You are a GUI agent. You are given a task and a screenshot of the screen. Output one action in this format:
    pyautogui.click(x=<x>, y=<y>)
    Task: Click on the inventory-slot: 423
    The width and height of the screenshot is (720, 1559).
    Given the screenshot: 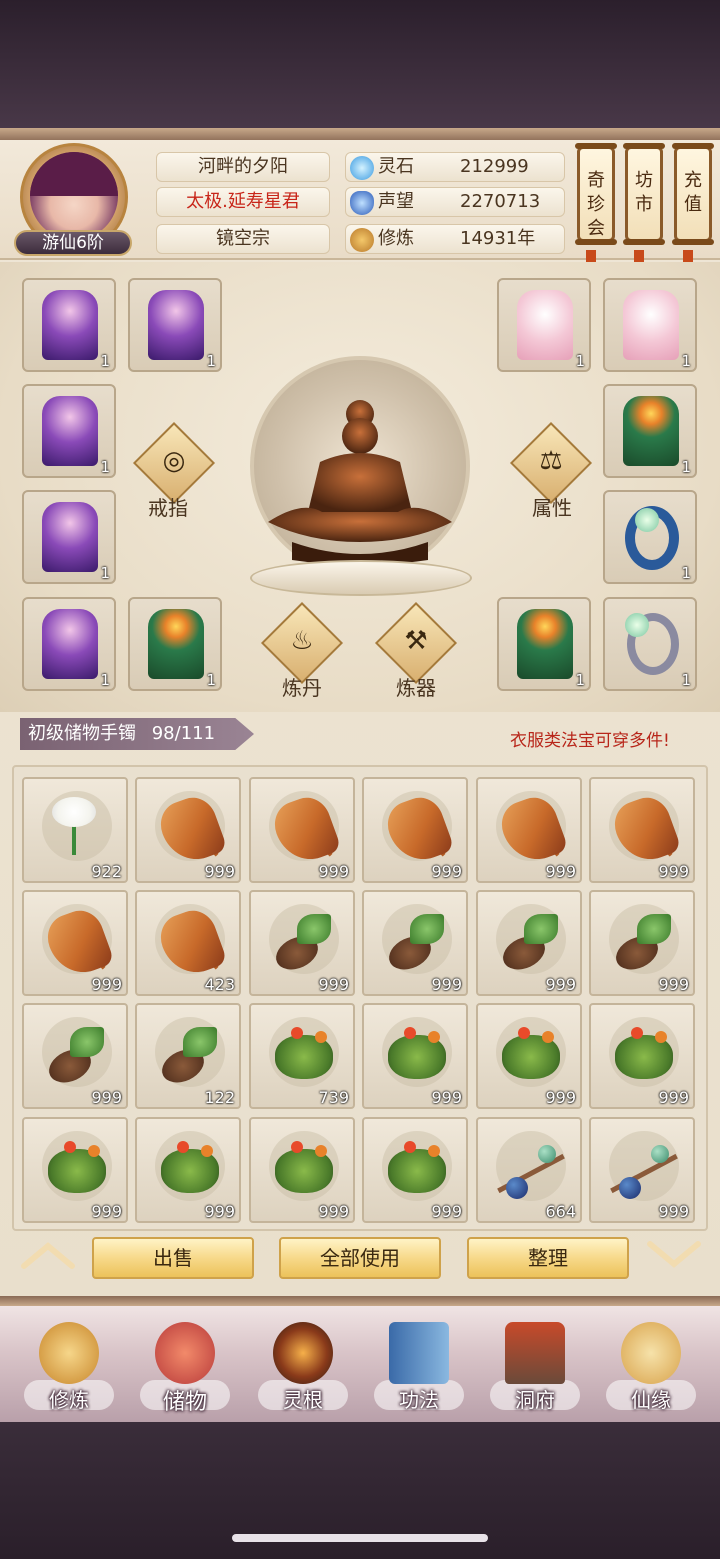 What is the action you would take?
    pyautogui.click(x=188, y=943)
    